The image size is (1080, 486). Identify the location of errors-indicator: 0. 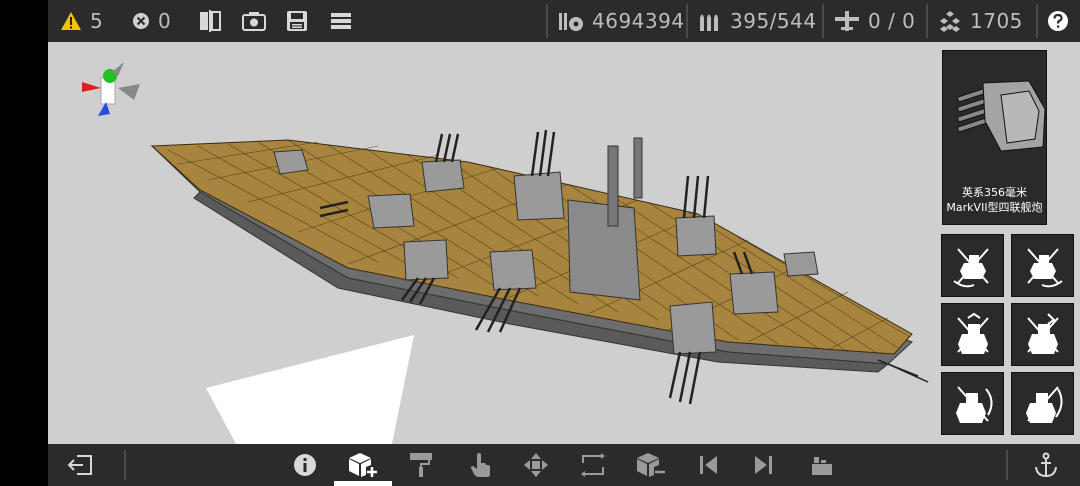
(151, 21).